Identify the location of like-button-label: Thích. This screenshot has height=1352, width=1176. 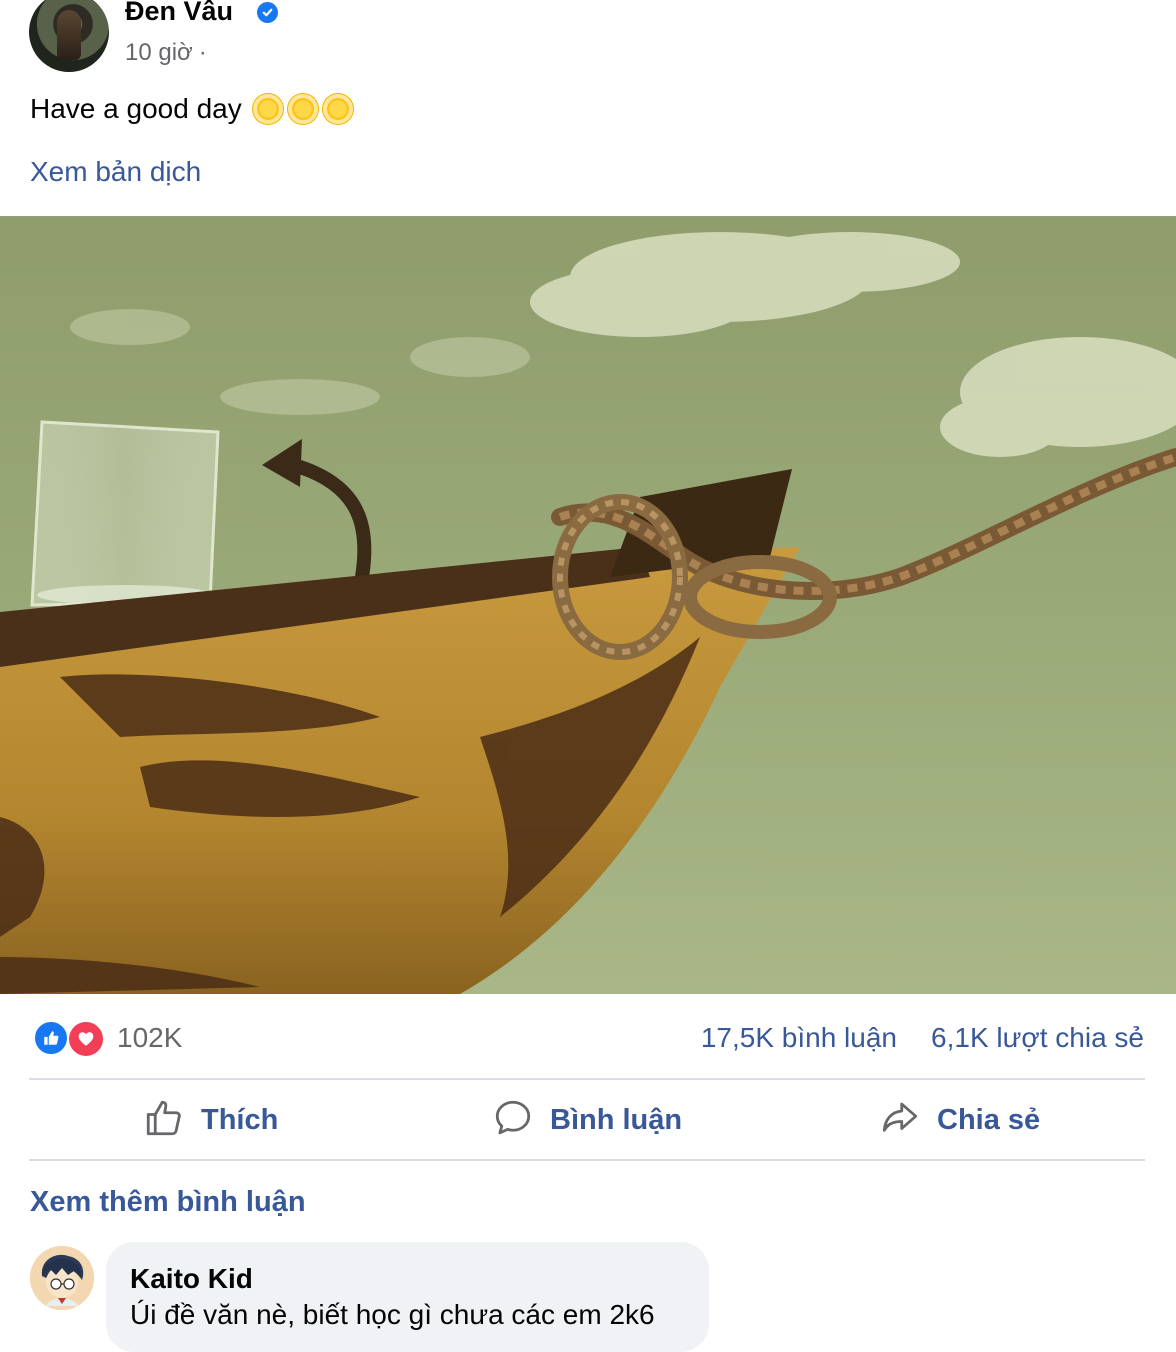
(240, 1119).